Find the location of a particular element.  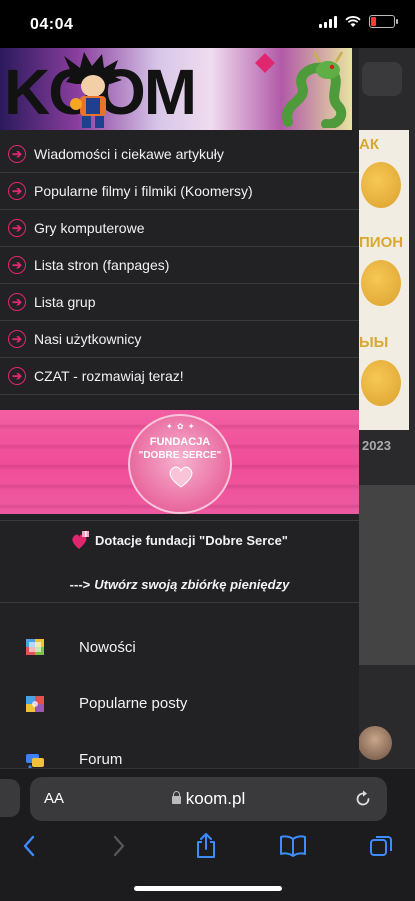

nav-item-label: Popularne posty is located at coordinates (133, 703).